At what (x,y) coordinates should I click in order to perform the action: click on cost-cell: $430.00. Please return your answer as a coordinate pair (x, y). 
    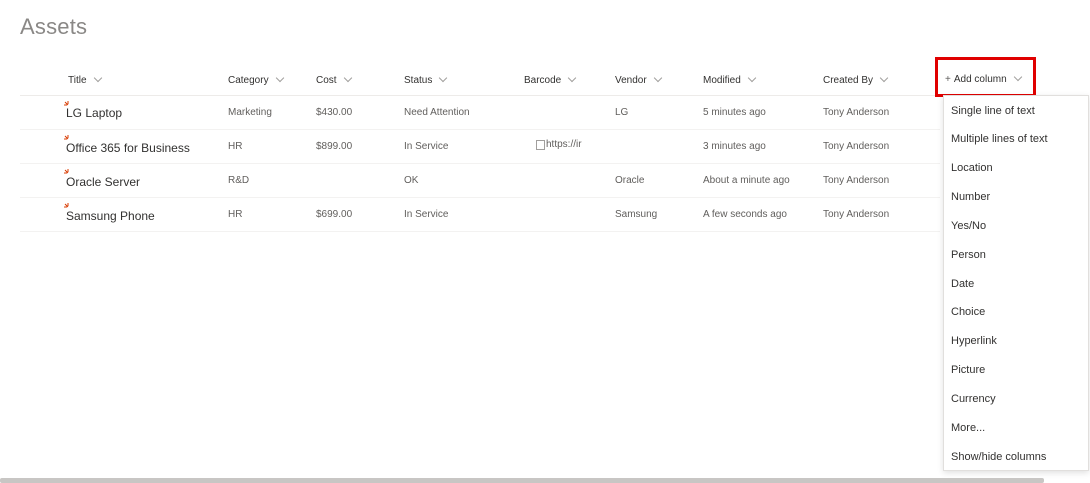
    Looking at the image, I should click on (334, 112).